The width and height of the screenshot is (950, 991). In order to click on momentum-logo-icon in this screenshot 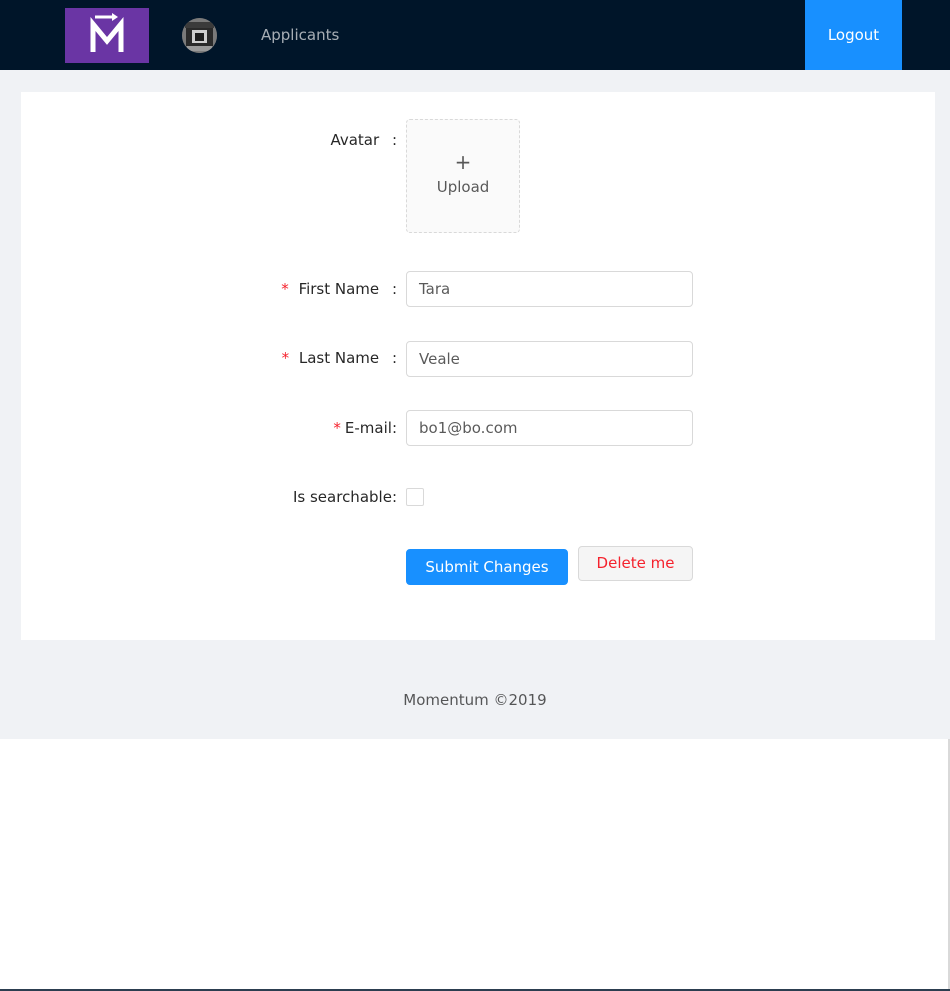, I will do `click(107, 35)`.